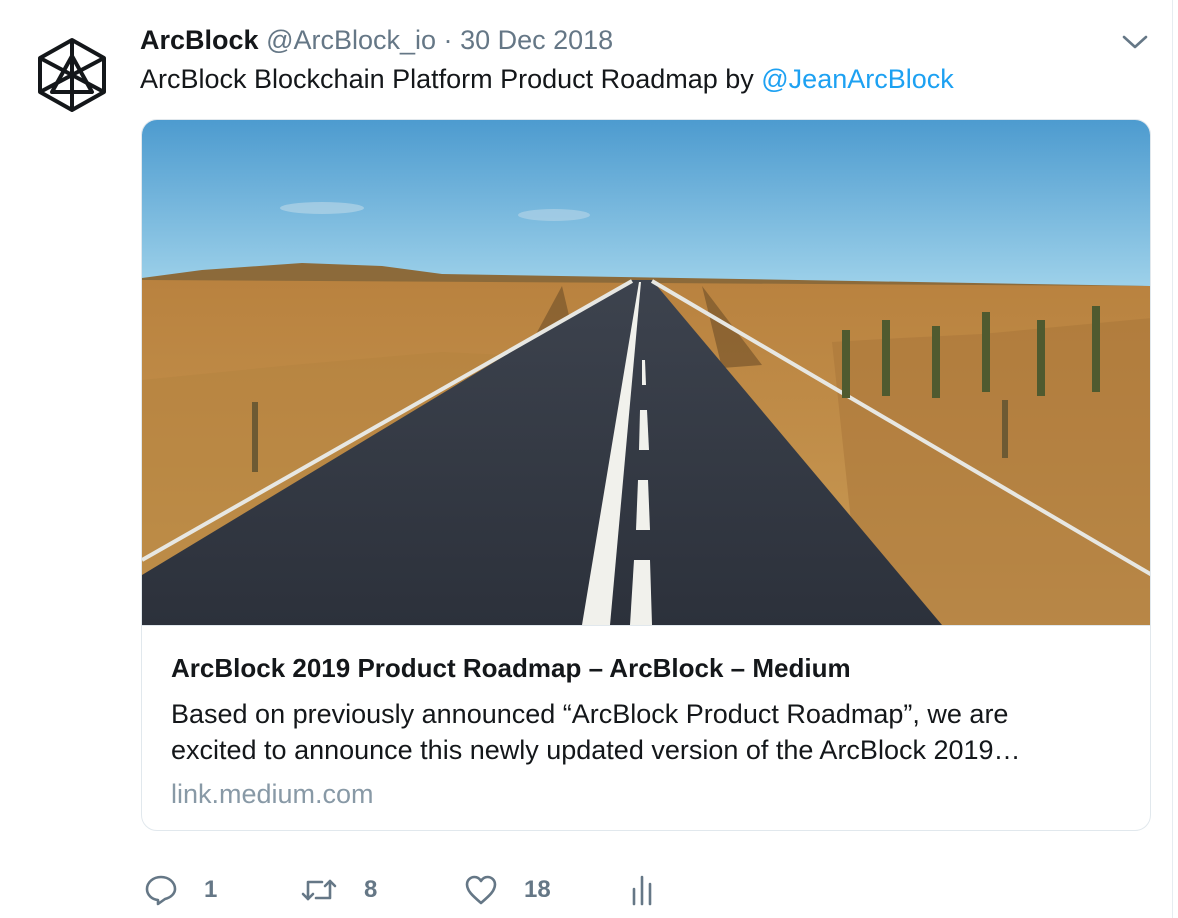 The image size is (1178, 918). What do you see at coordinates (161, 890) in the screenshot?
I see `reply-icon` at bounding box center [161, 890].